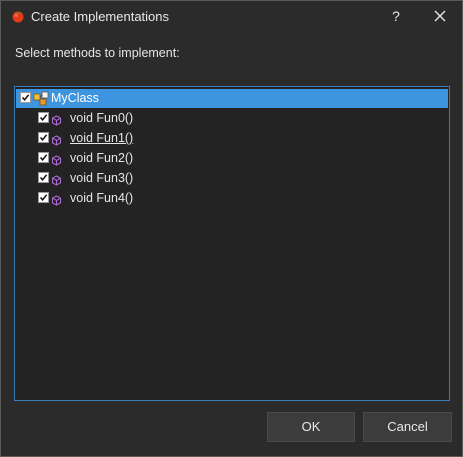 Image resolution: width=463 pixels, height=457 pixels. I want to click on tree-item-method: void Fun3(), so click(232, 178).